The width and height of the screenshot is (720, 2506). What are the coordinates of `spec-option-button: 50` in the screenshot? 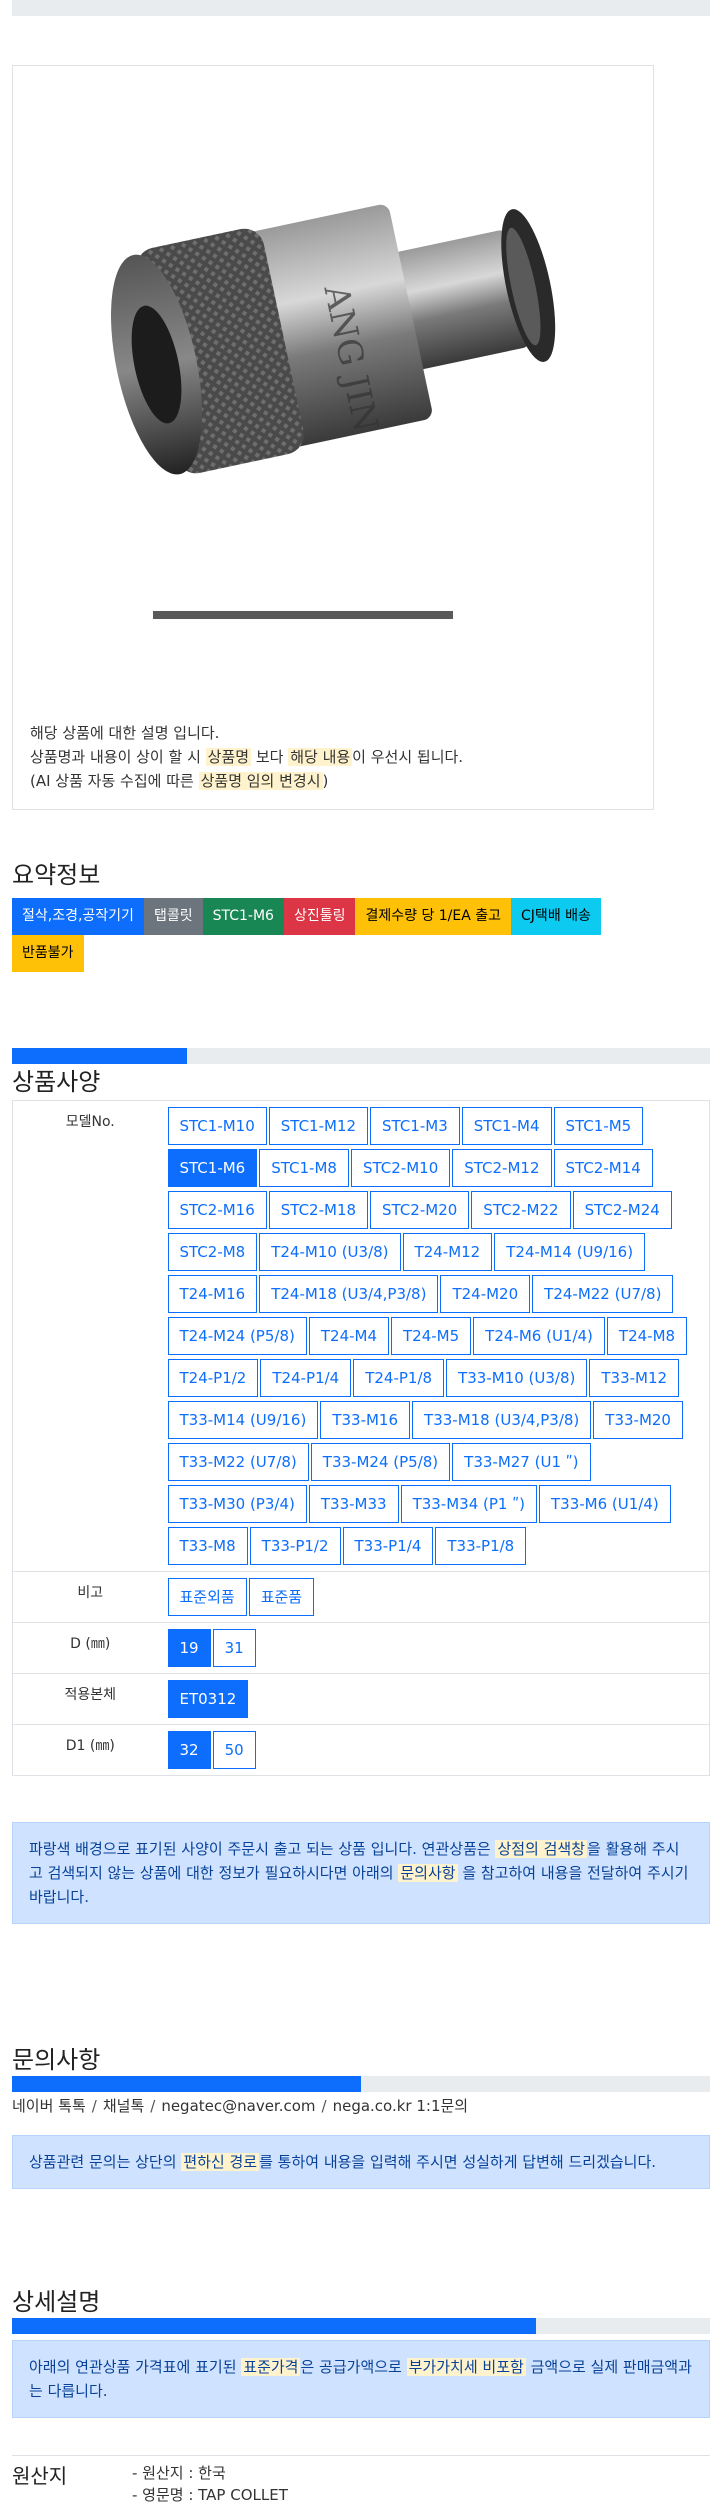 It's located at (234, 1750).